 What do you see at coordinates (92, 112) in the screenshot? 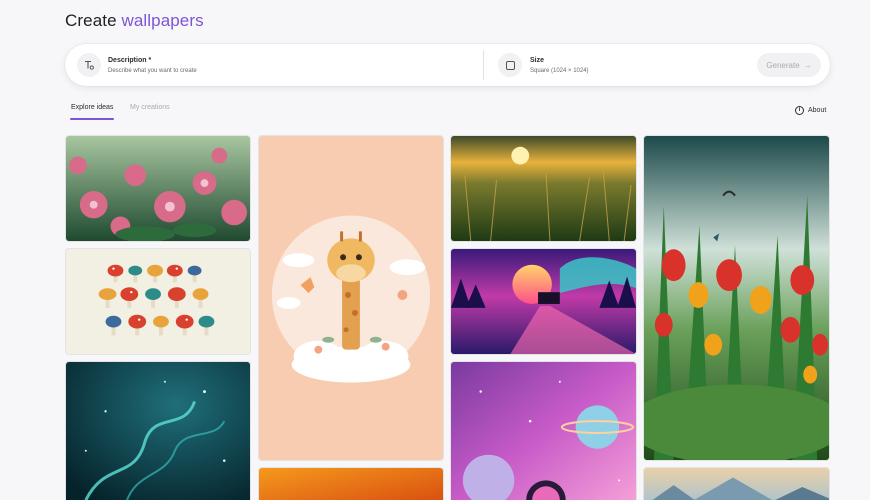
I see `tab-explore-ideas: Explore ideas` at bounding box center [92, 112].